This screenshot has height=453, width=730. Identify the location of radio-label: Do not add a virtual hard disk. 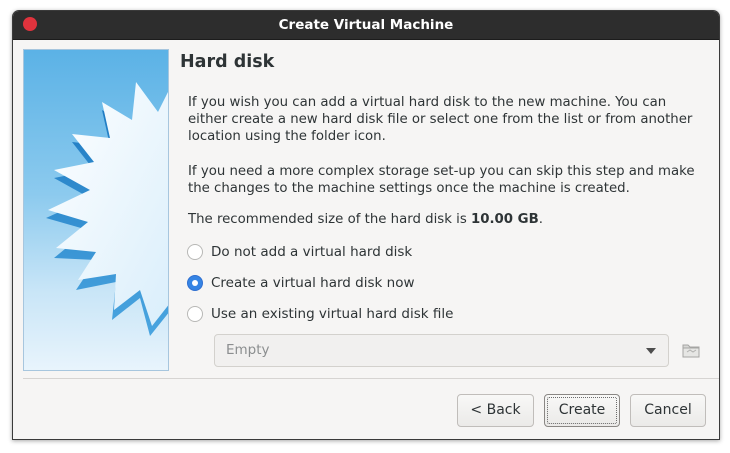
(312, 252).